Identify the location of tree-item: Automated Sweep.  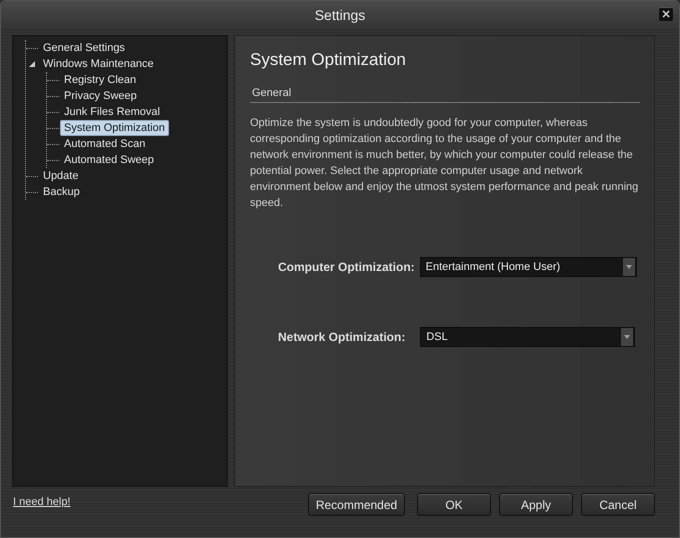
(109, 160).